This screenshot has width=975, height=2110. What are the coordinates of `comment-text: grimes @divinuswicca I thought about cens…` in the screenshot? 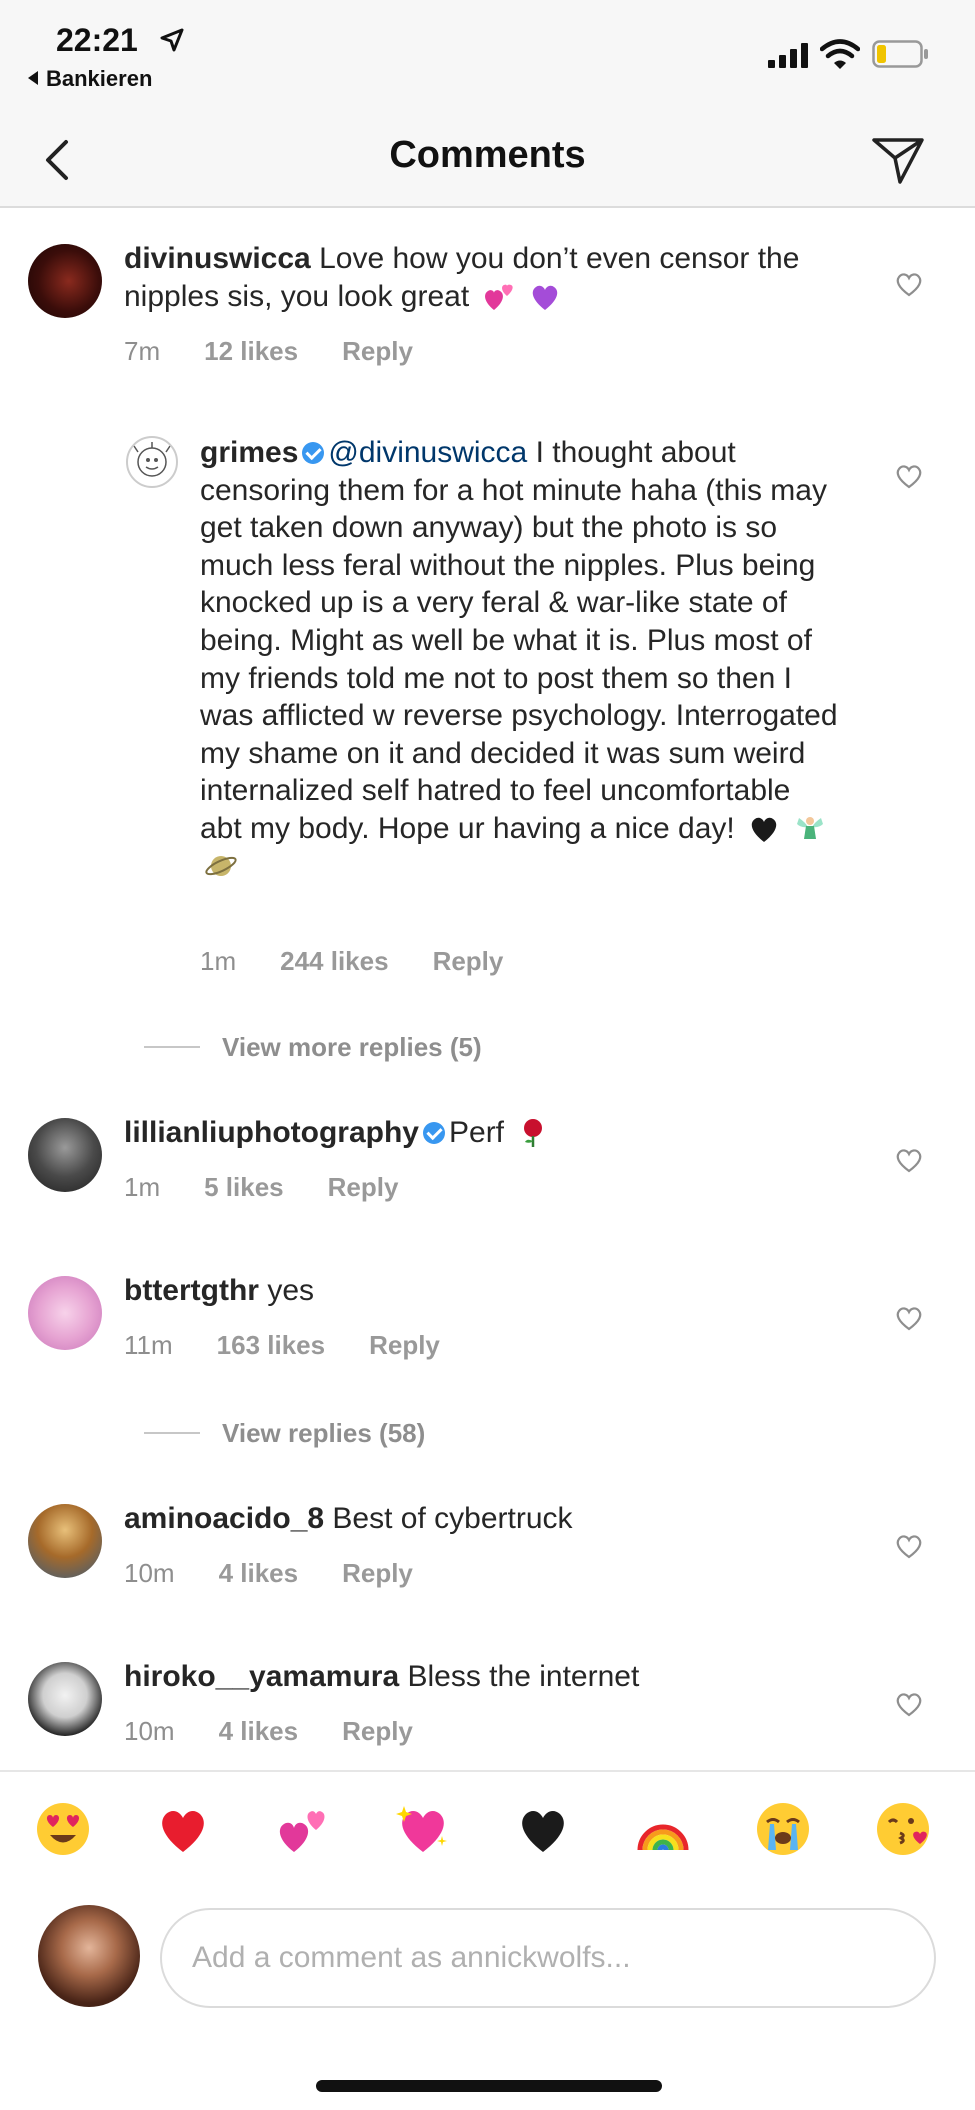 It's located at (520, 659).